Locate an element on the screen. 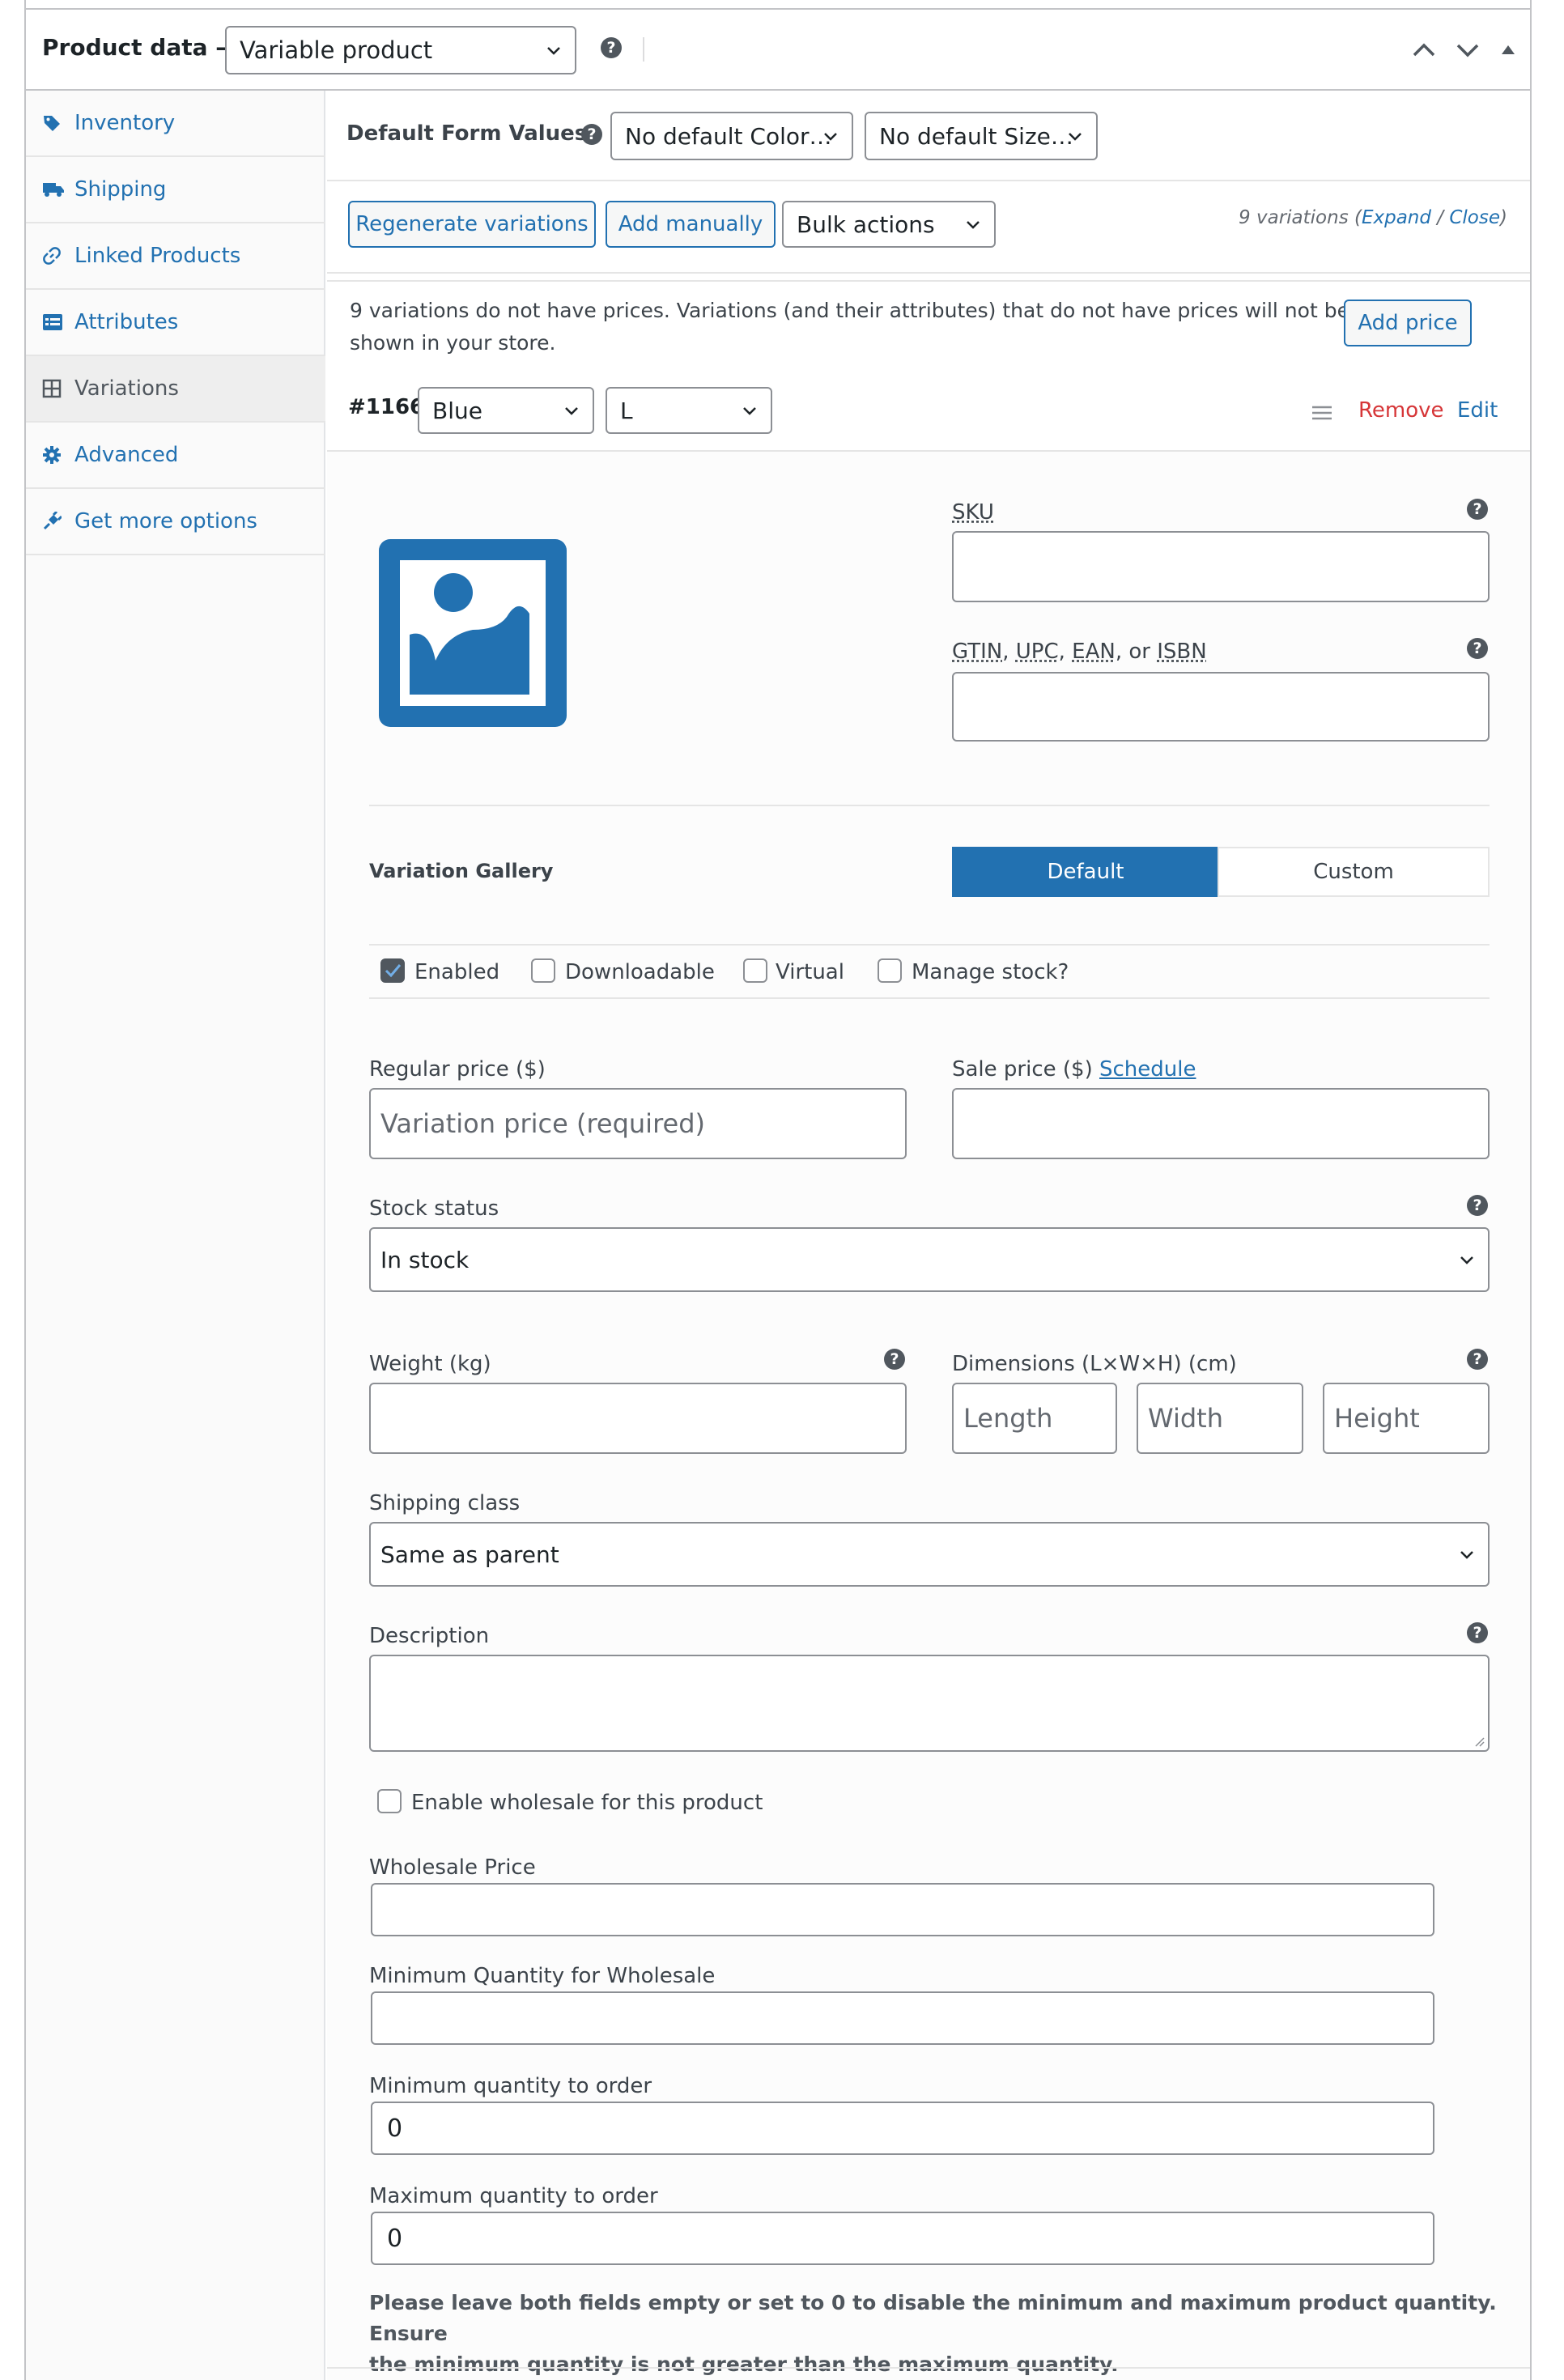 The image size is (1564, 2380). notice-line: shown in your store. is located at coordinates (453, 343).